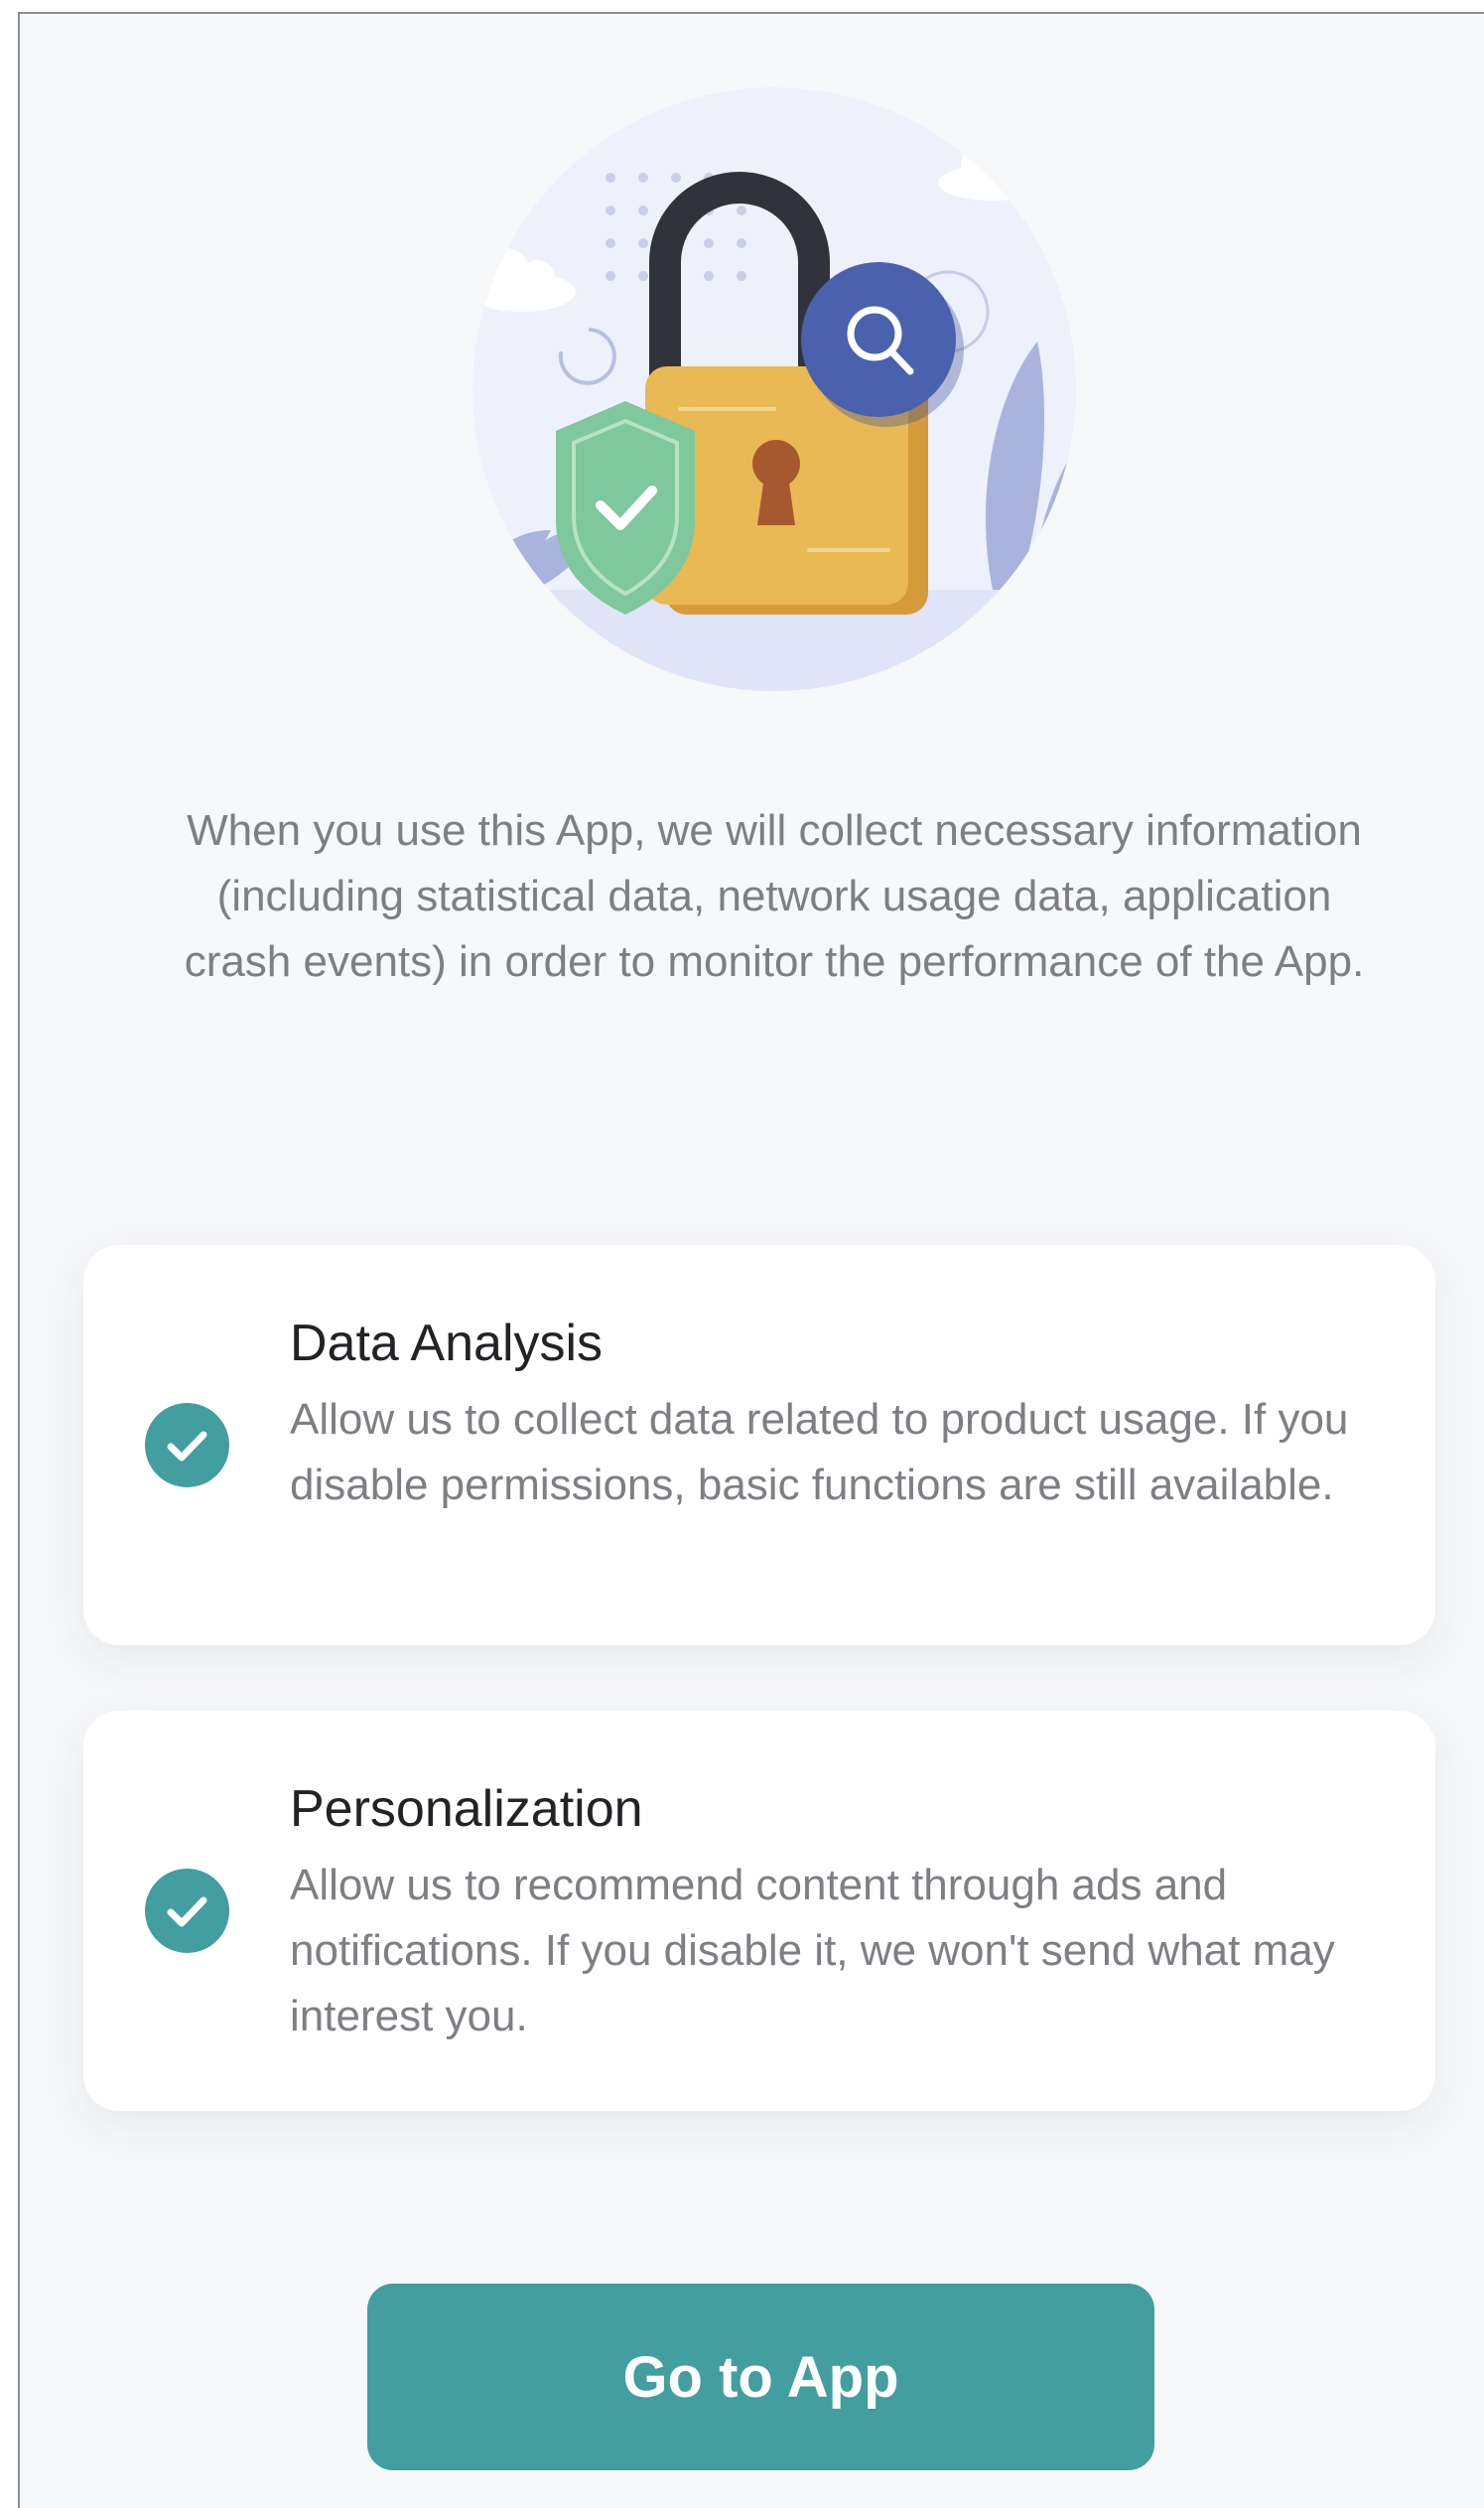  Describe the element at coordinates (760, 2377) in the screenshot. I see `go-to-app-button: Go to App` at that location.